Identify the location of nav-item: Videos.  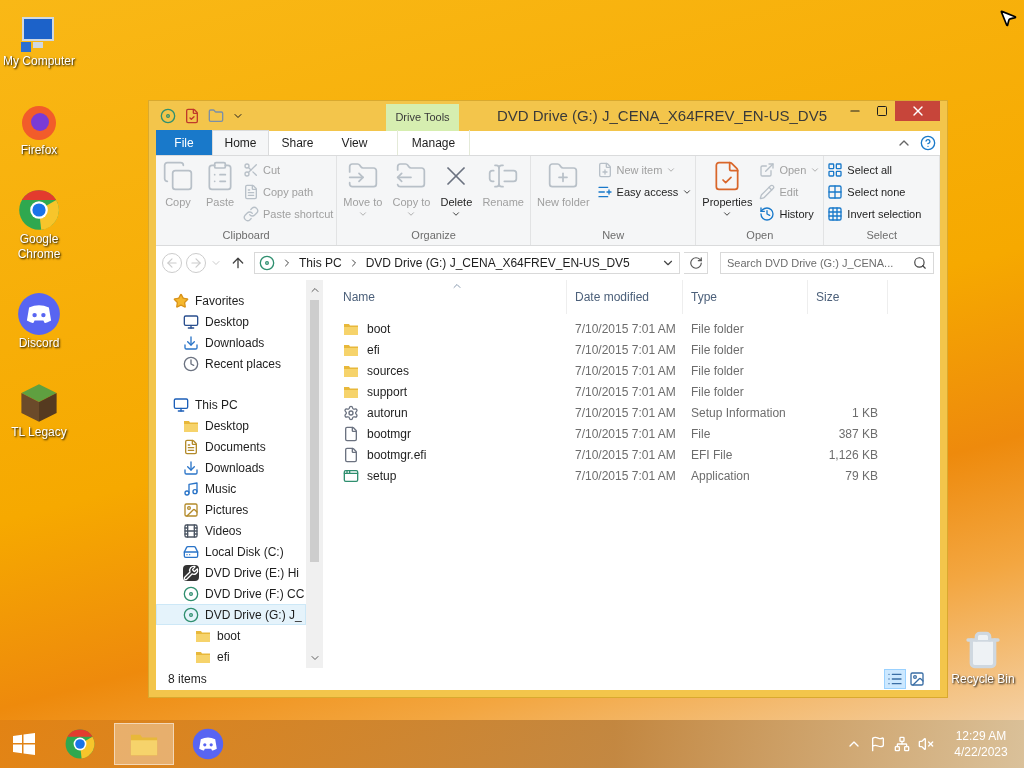
(231, 530).